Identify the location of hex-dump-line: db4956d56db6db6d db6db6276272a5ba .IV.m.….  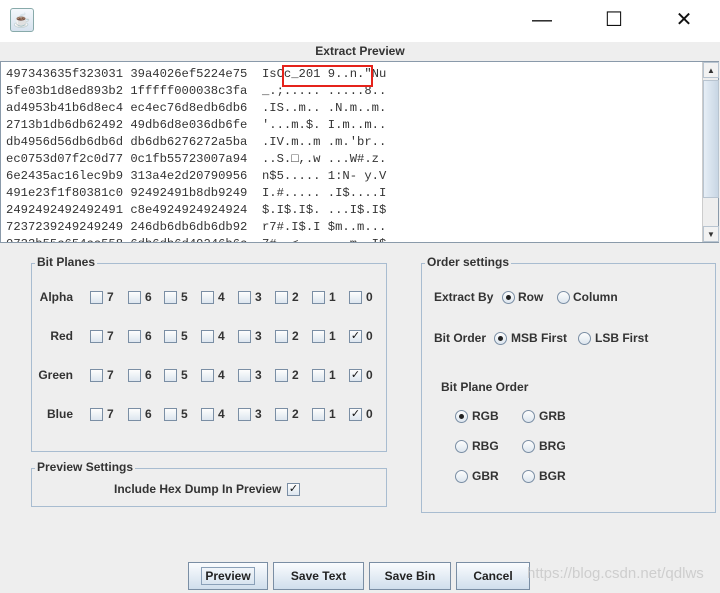
(196, 142).